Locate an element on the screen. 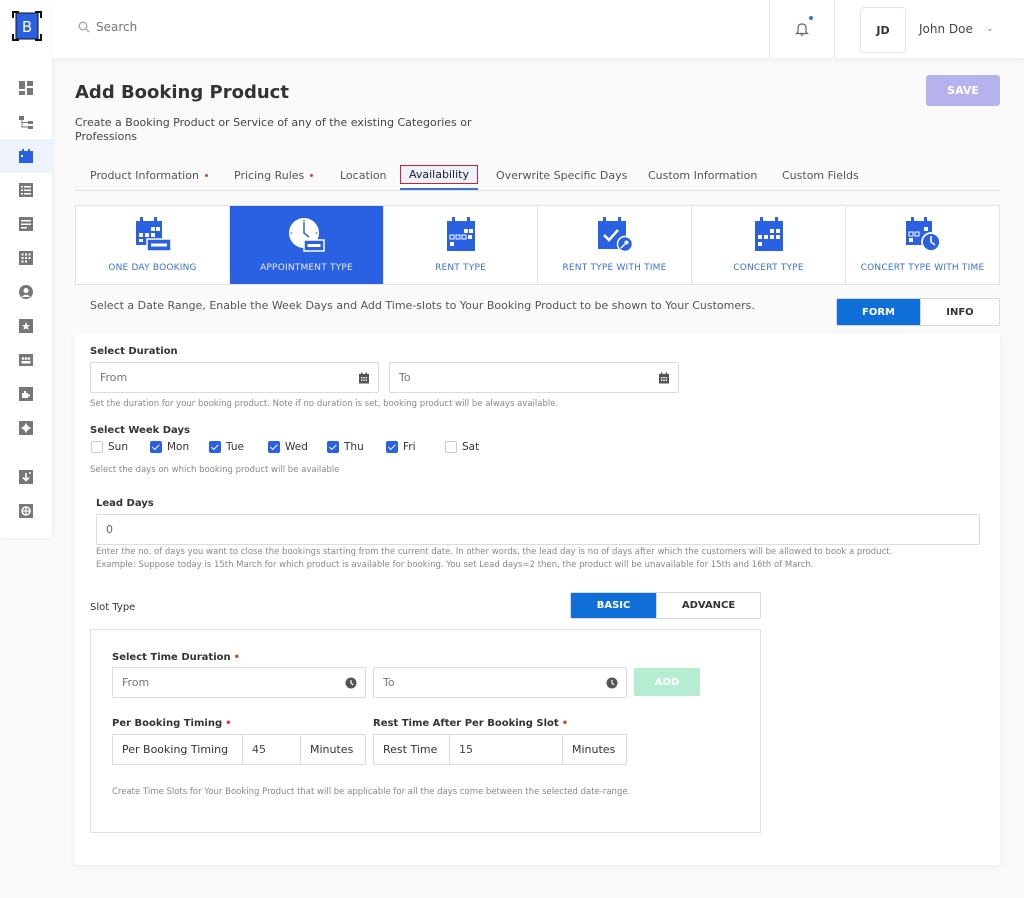 This screenshot has width=1024, height=898. per-booking-input is located at coordinates (271, 749).